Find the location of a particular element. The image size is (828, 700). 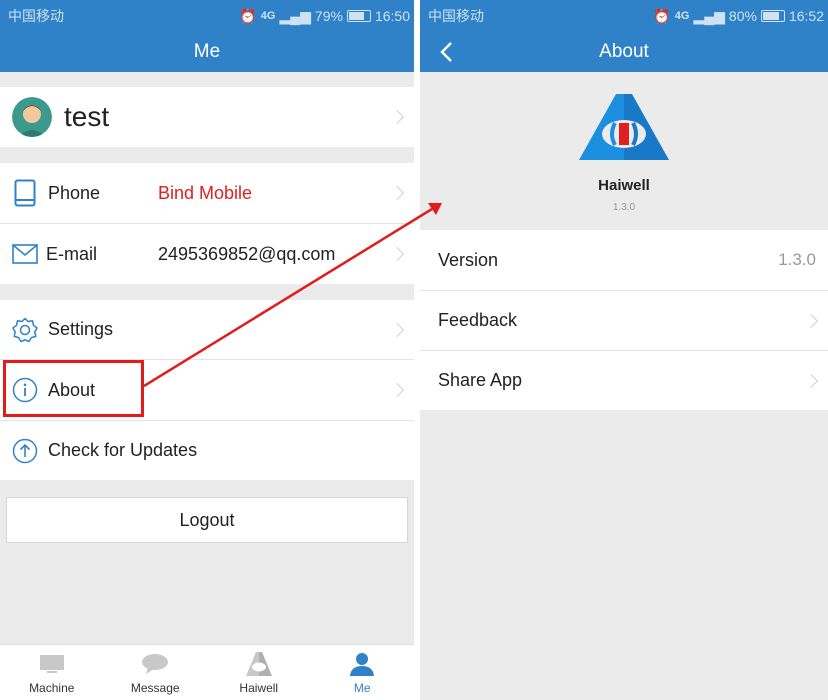

profile-name: test is located at coordinates (87, 116).